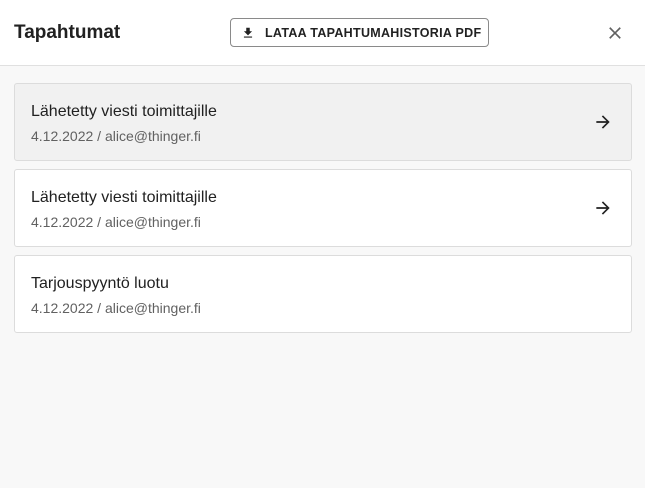 The image size is (645, 488). I want to click on dialog-header: Tapahtumat LATAA TAPAHTUMAHISTORIA PDF, so click(322, 33).